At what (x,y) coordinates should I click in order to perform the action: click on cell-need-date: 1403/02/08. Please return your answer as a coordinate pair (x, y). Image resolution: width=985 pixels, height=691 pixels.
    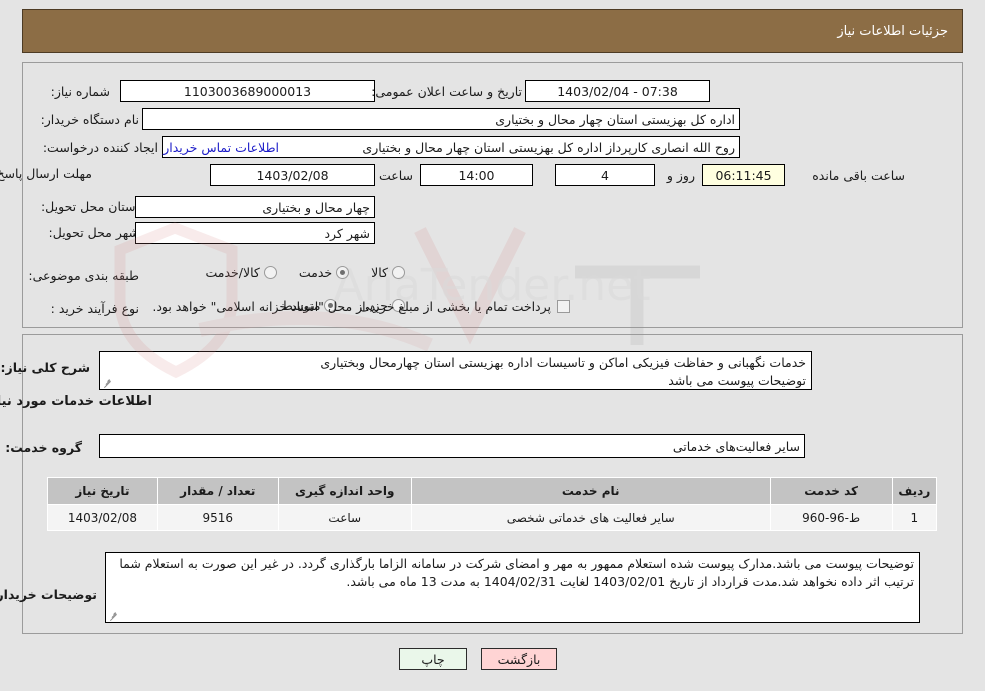
    Looking at the image, I should click on (102, 517).